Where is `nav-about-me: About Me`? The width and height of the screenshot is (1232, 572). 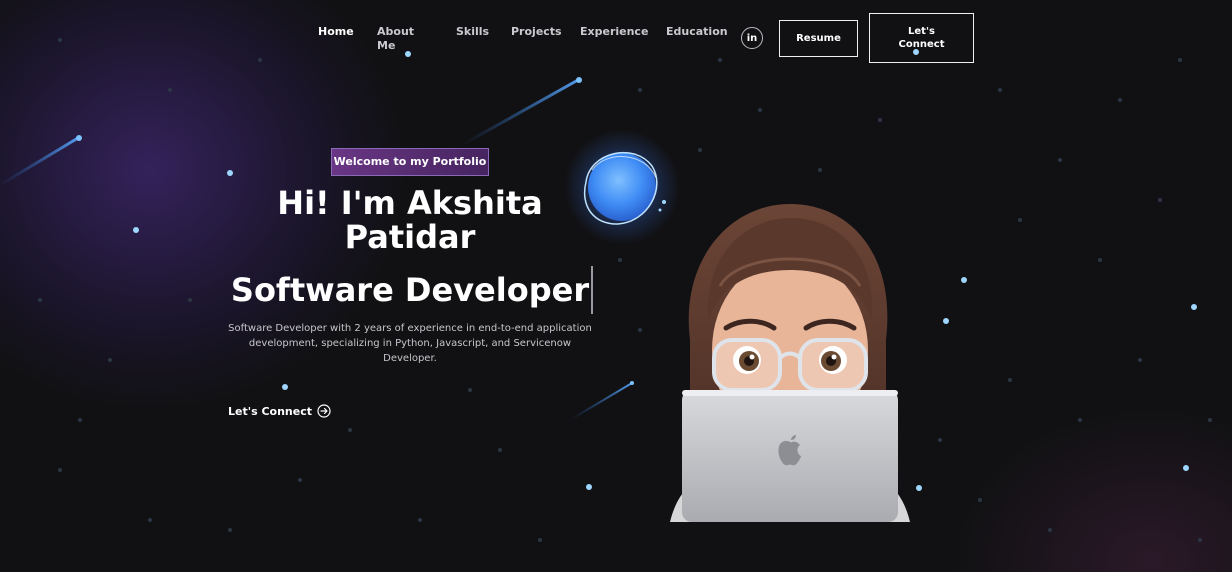 nav-about-me: About Me is located at coordinates (395, 39).